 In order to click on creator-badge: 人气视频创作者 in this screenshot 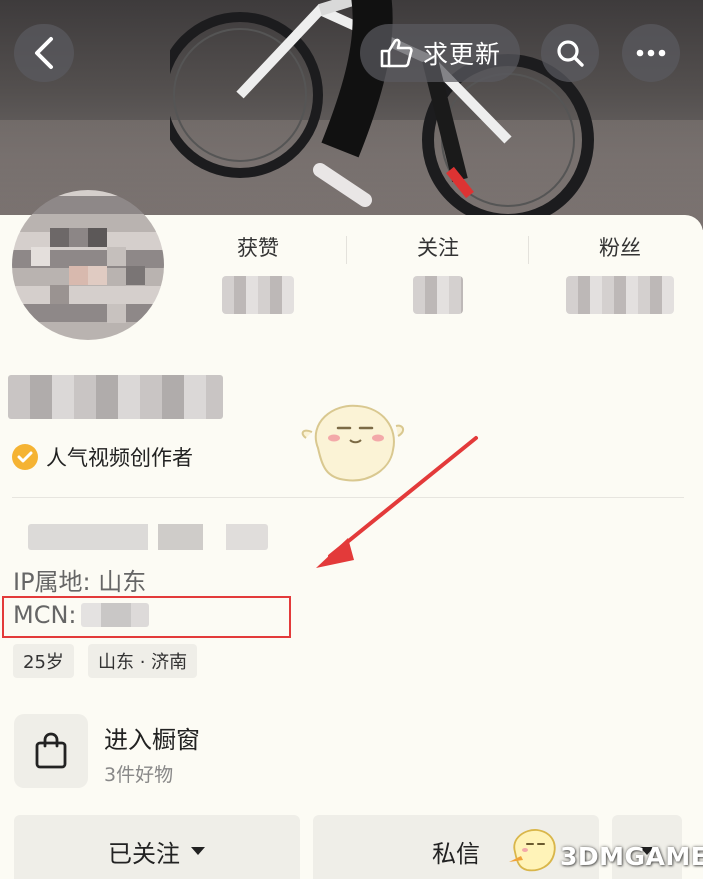, I will do `click(102, 457)`.